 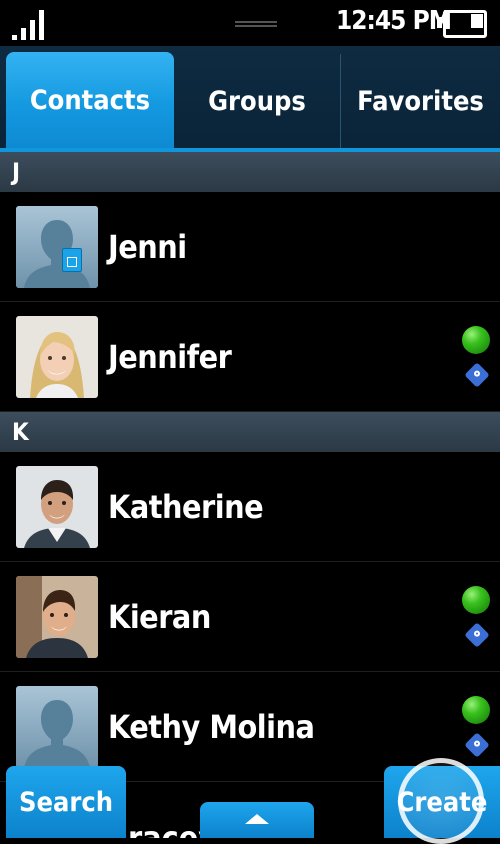 What do you see at coordinates (170, 357) in the screenshot?
I see `contact-name: Jennifer` at bounding box center [170, 357].